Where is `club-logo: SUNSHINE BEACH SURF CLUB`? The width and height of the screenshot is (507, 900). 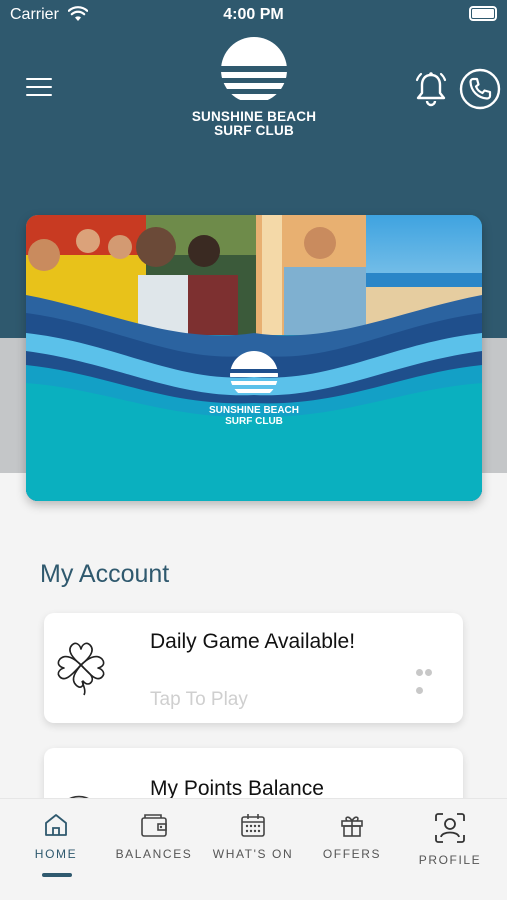 club-logo: SUNSHINE BEACH SURF CLUB is located at coordinates (254, 87).